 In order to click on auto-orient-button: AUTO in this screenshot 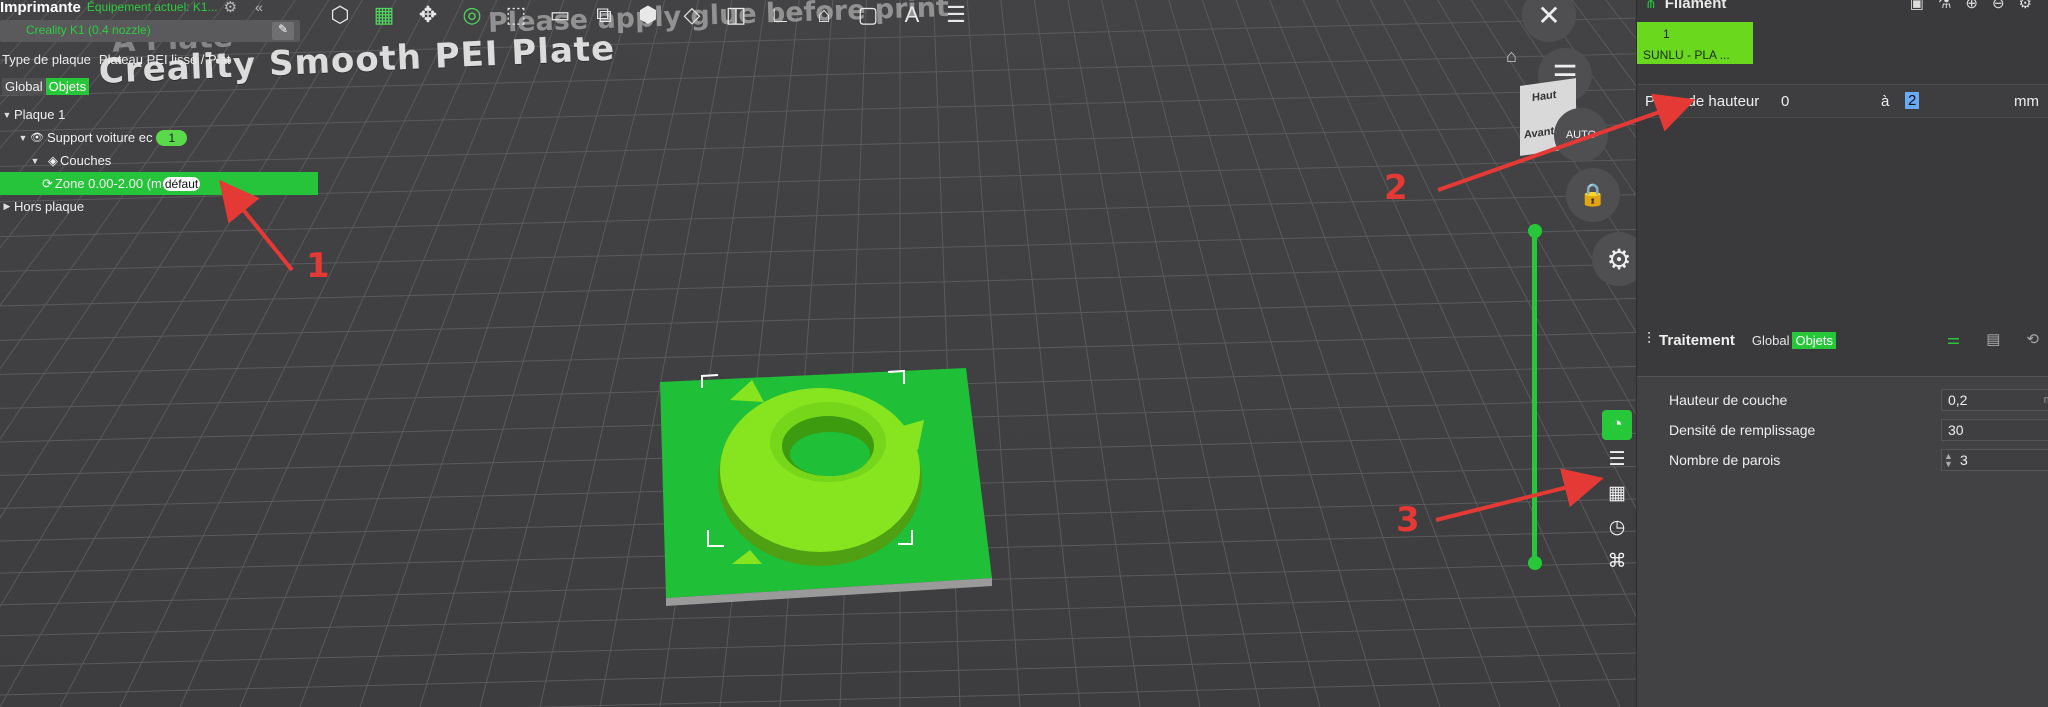, I will do `click(1581, 135)`.